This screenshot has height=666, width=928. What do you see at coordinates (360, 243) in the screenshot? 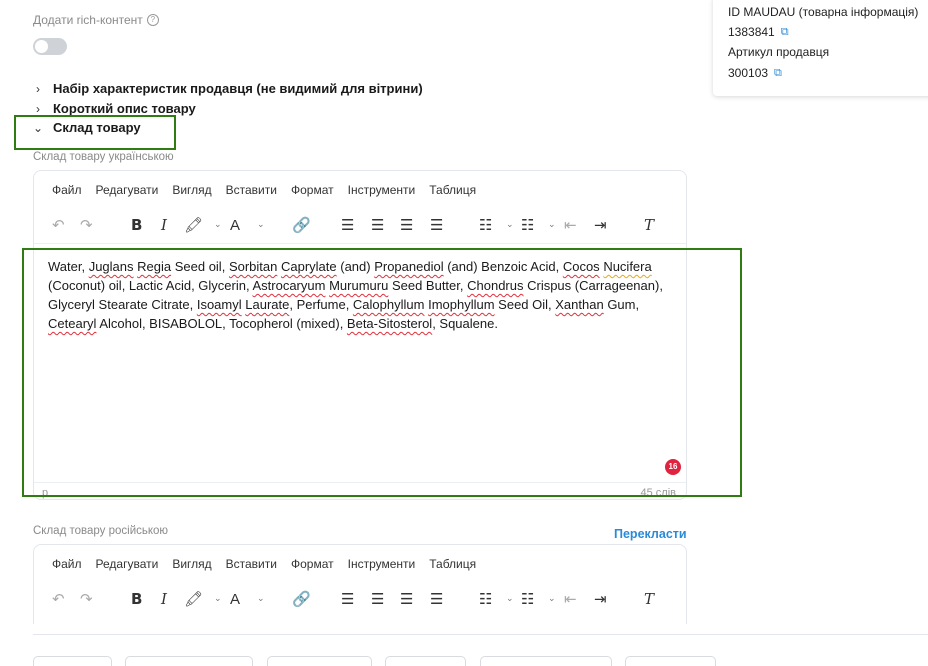
I see `toolbar-divider` at bounding box center [360, 243].